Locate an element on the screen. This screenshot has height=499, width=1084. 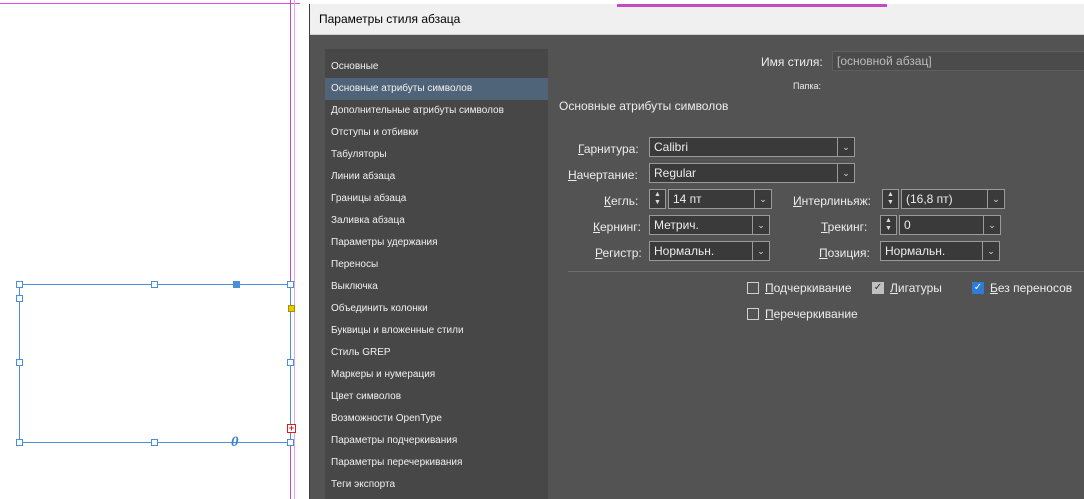
frame-handle-left is located at coordinates (19, 362).